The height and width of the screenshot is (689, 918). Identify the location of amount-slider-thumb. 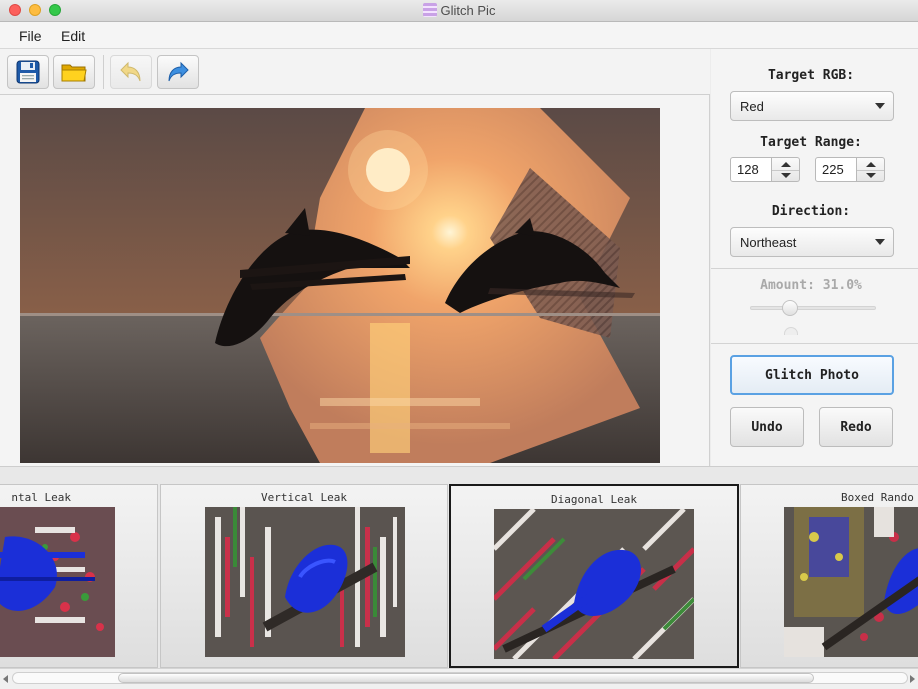
(790, 308).